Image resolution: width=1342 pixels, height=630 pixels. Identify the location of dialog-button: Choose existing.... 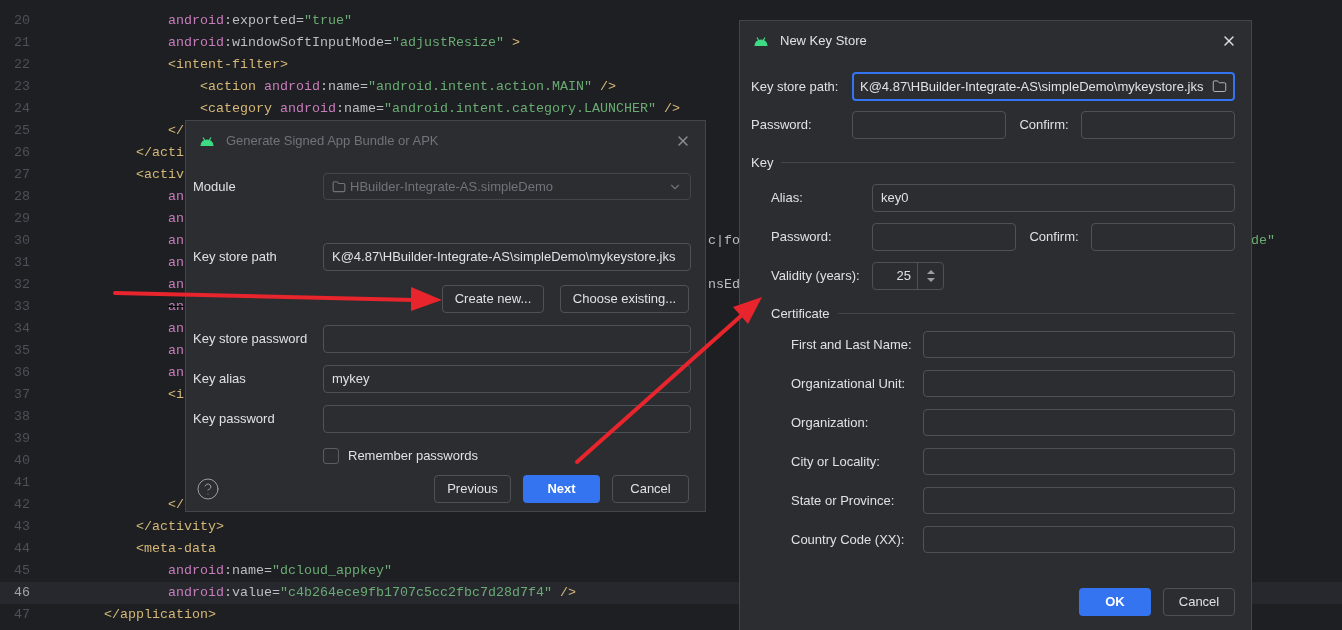
(624, 299).